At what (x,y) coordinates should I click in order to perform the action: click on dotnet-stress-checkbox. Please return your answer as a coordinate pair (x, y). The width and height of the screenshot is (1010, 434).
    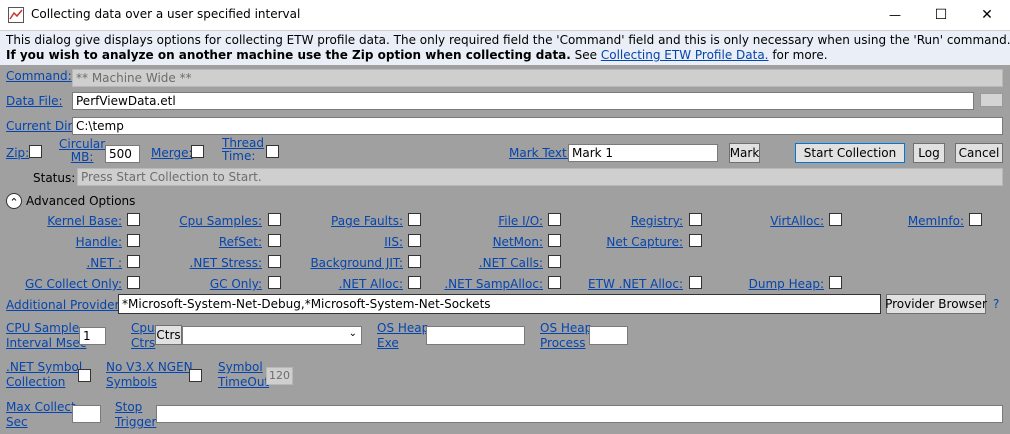
    Looking at the image, I should click on (274, 261).